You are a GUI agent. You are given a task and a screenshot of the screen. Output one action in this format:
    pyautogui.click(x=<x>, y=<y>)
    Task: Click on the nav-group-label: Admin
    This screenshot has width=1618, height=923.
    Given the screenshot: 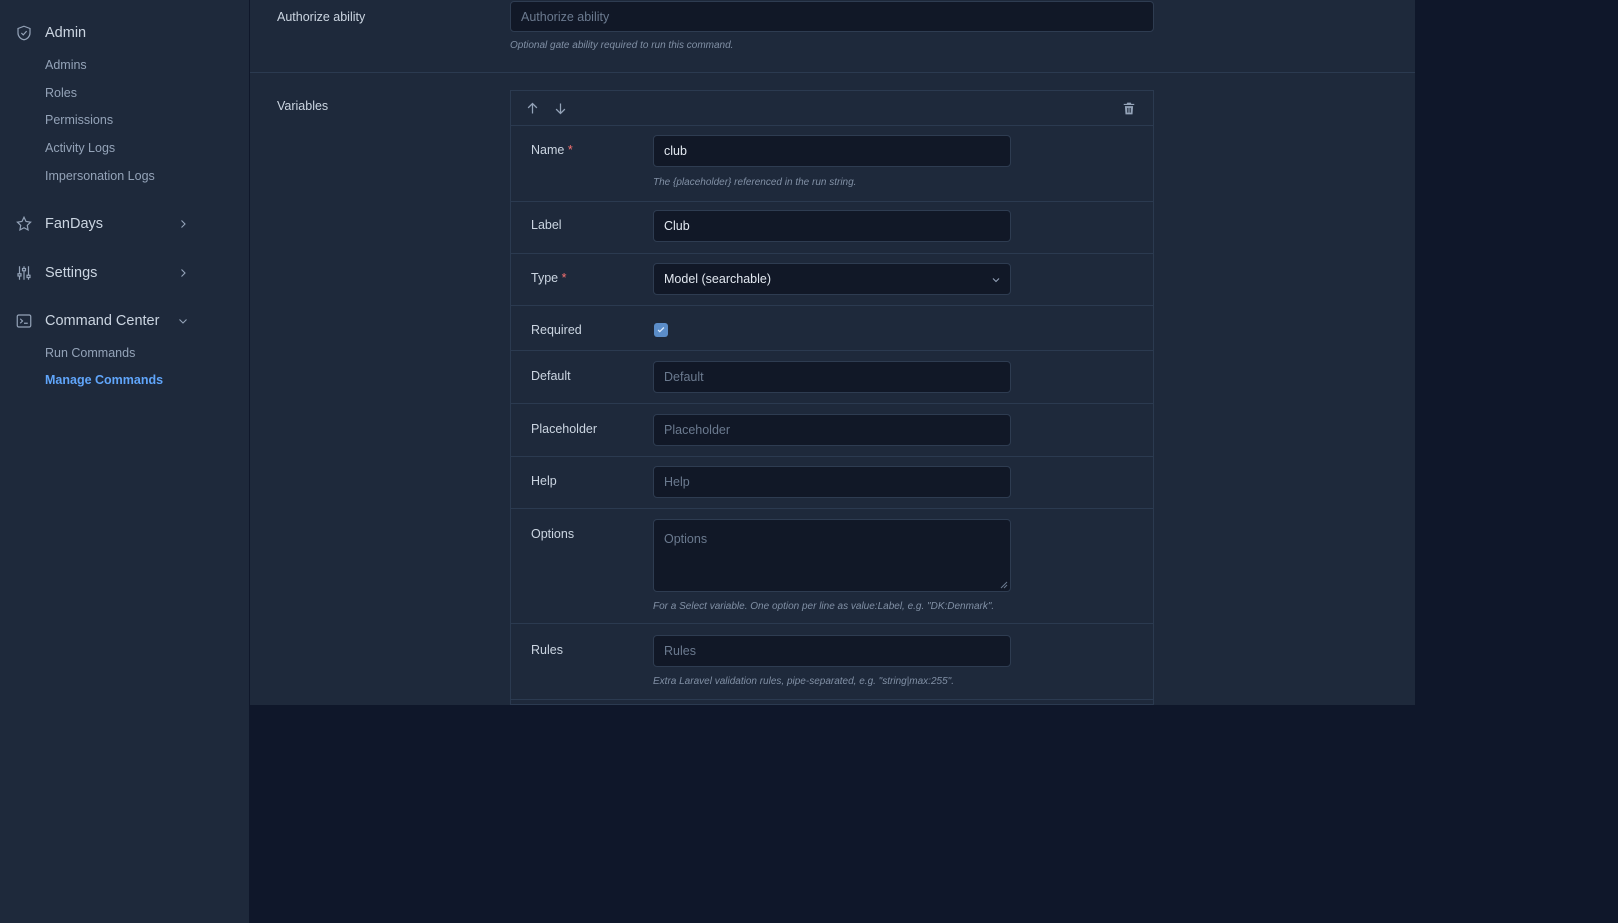 What is the action you would take?
    pyautogui.click(x=66, y=33)
    